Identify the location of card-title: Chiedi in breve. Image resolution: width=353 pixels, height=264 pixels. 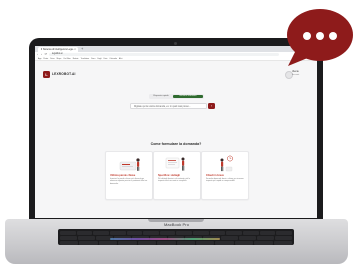
(215, 175).